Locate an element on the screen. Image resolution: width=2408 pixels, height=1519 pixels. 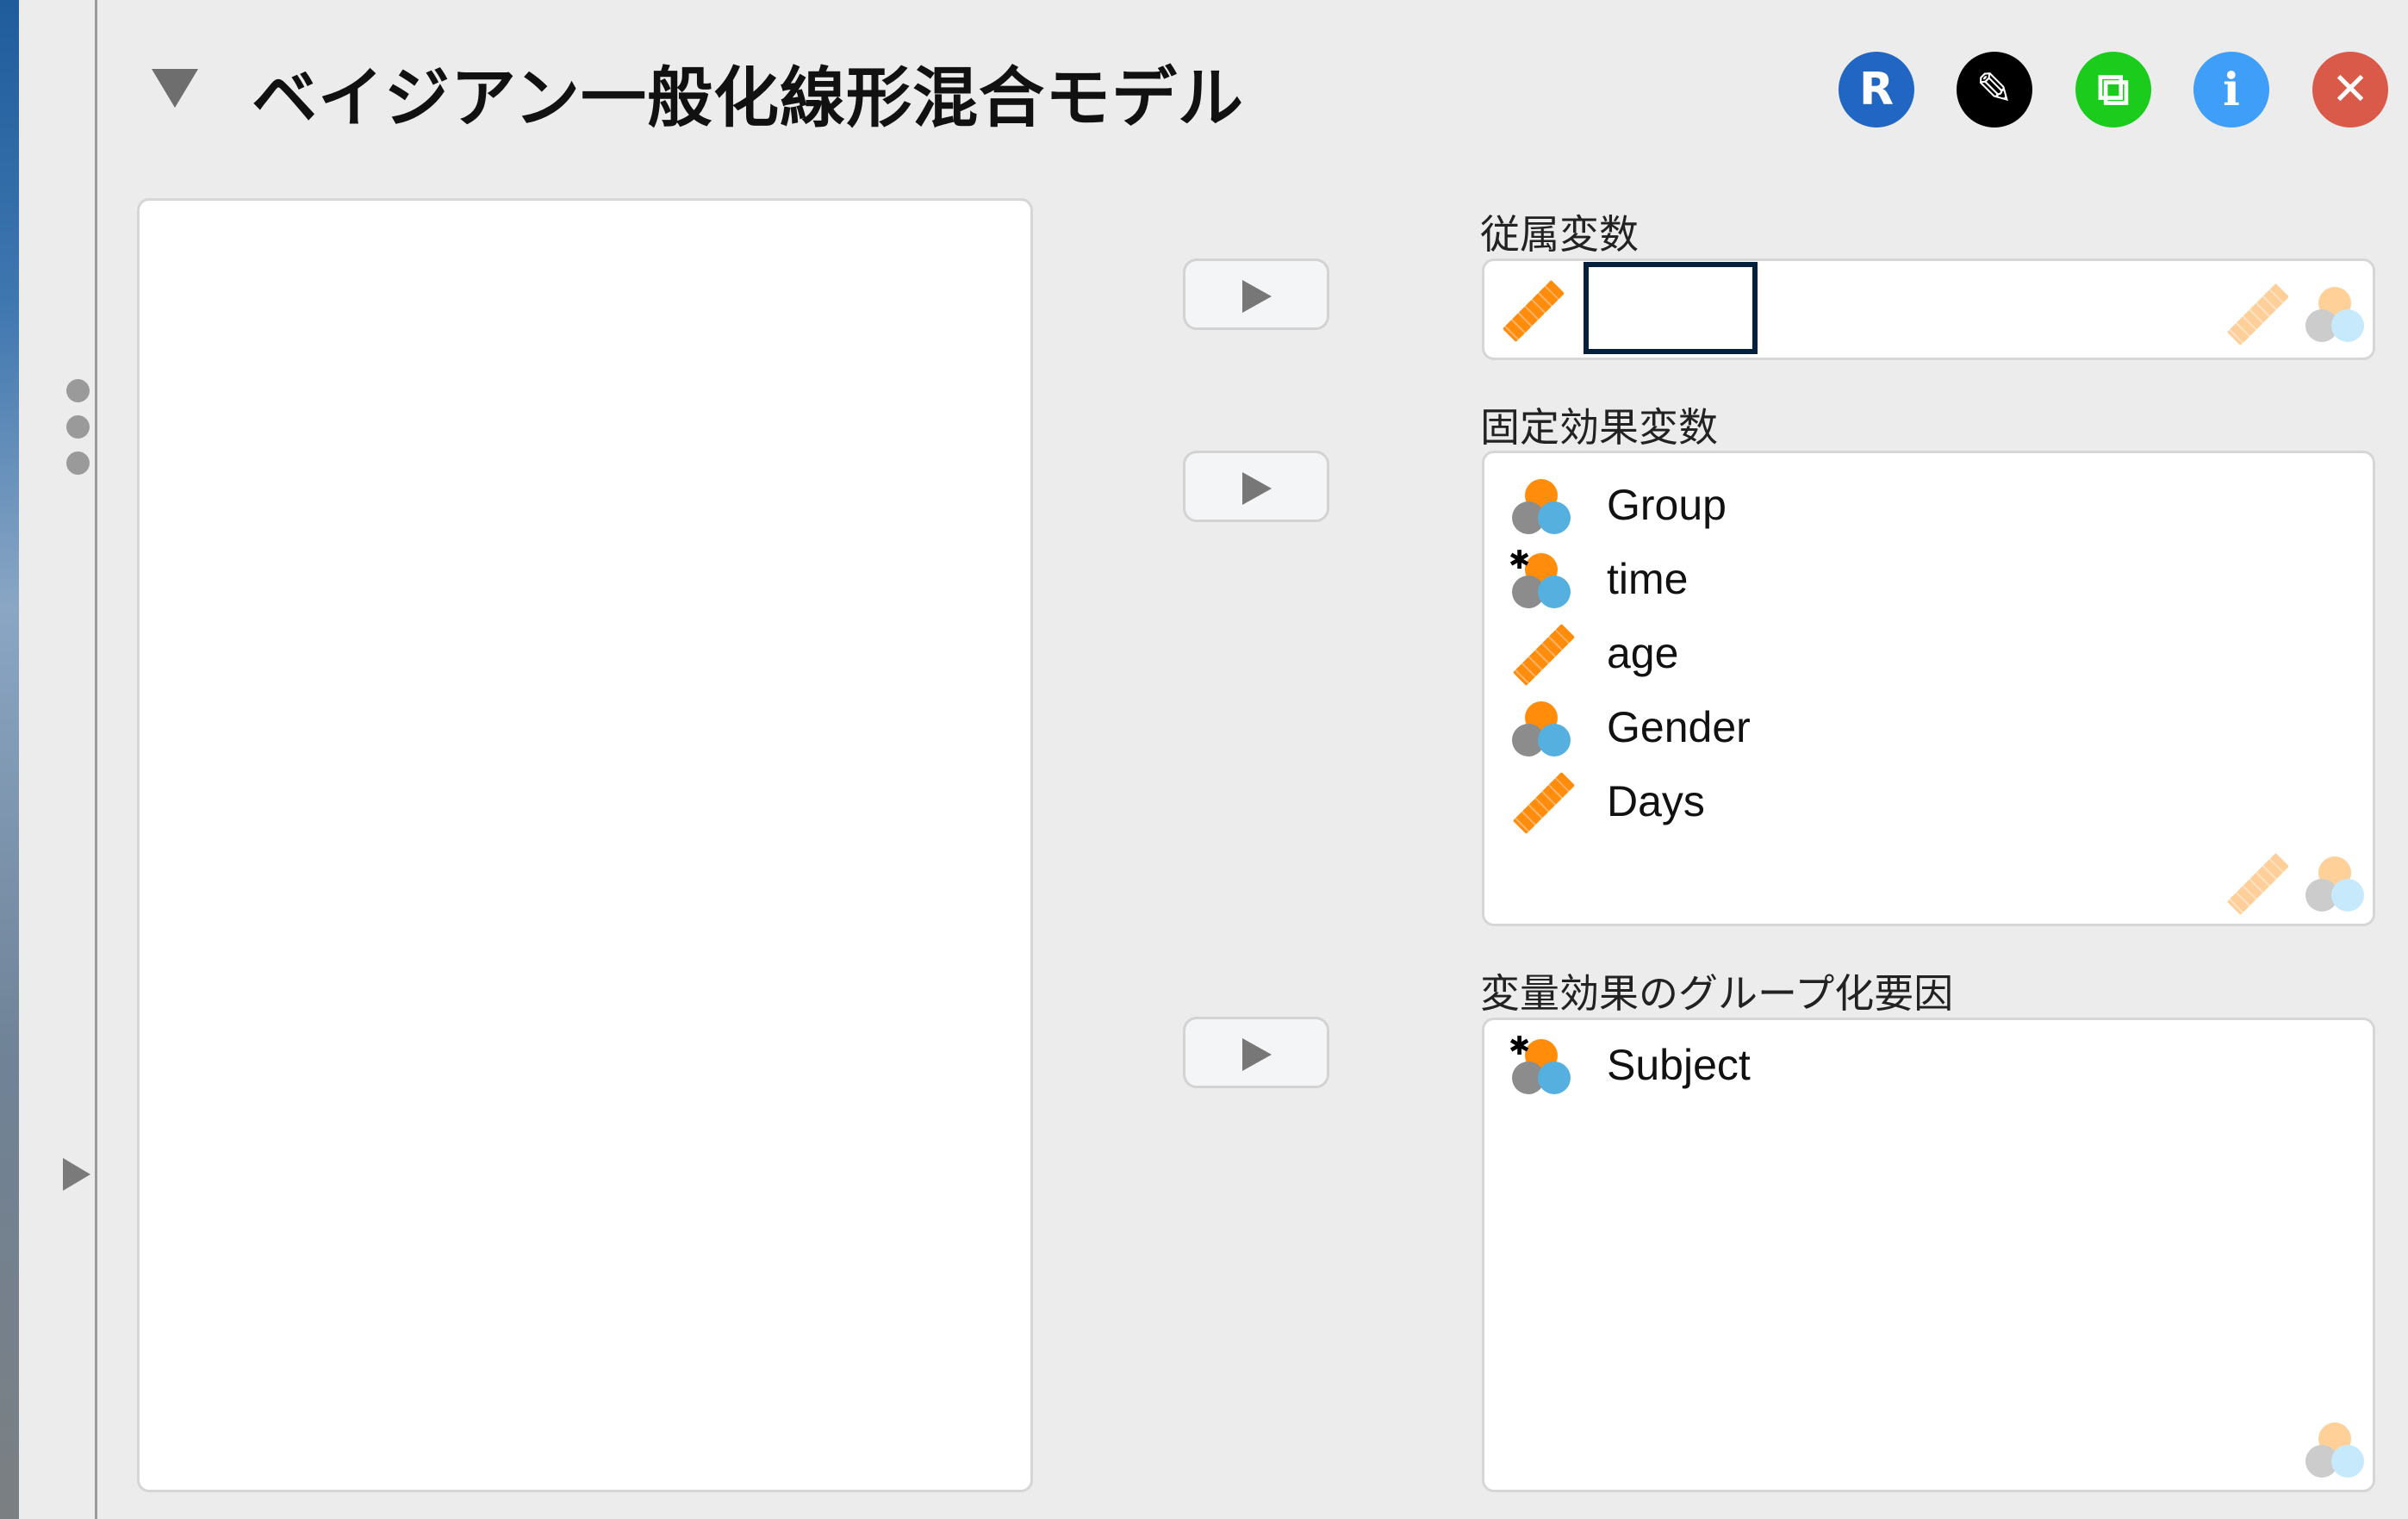
info-icon: i is located at coordinates (2232, 89).